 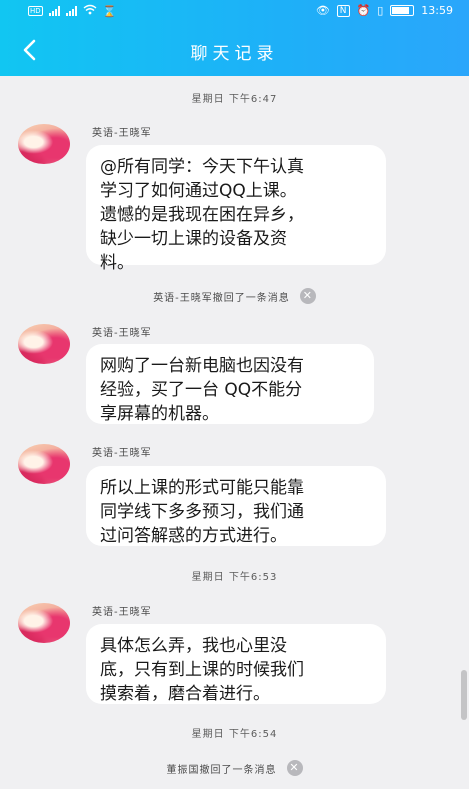 What do you see at coordinates (234, 54) in the screenshot?
I see `page-title: 聊天记录` at bounding box center [234, 54].